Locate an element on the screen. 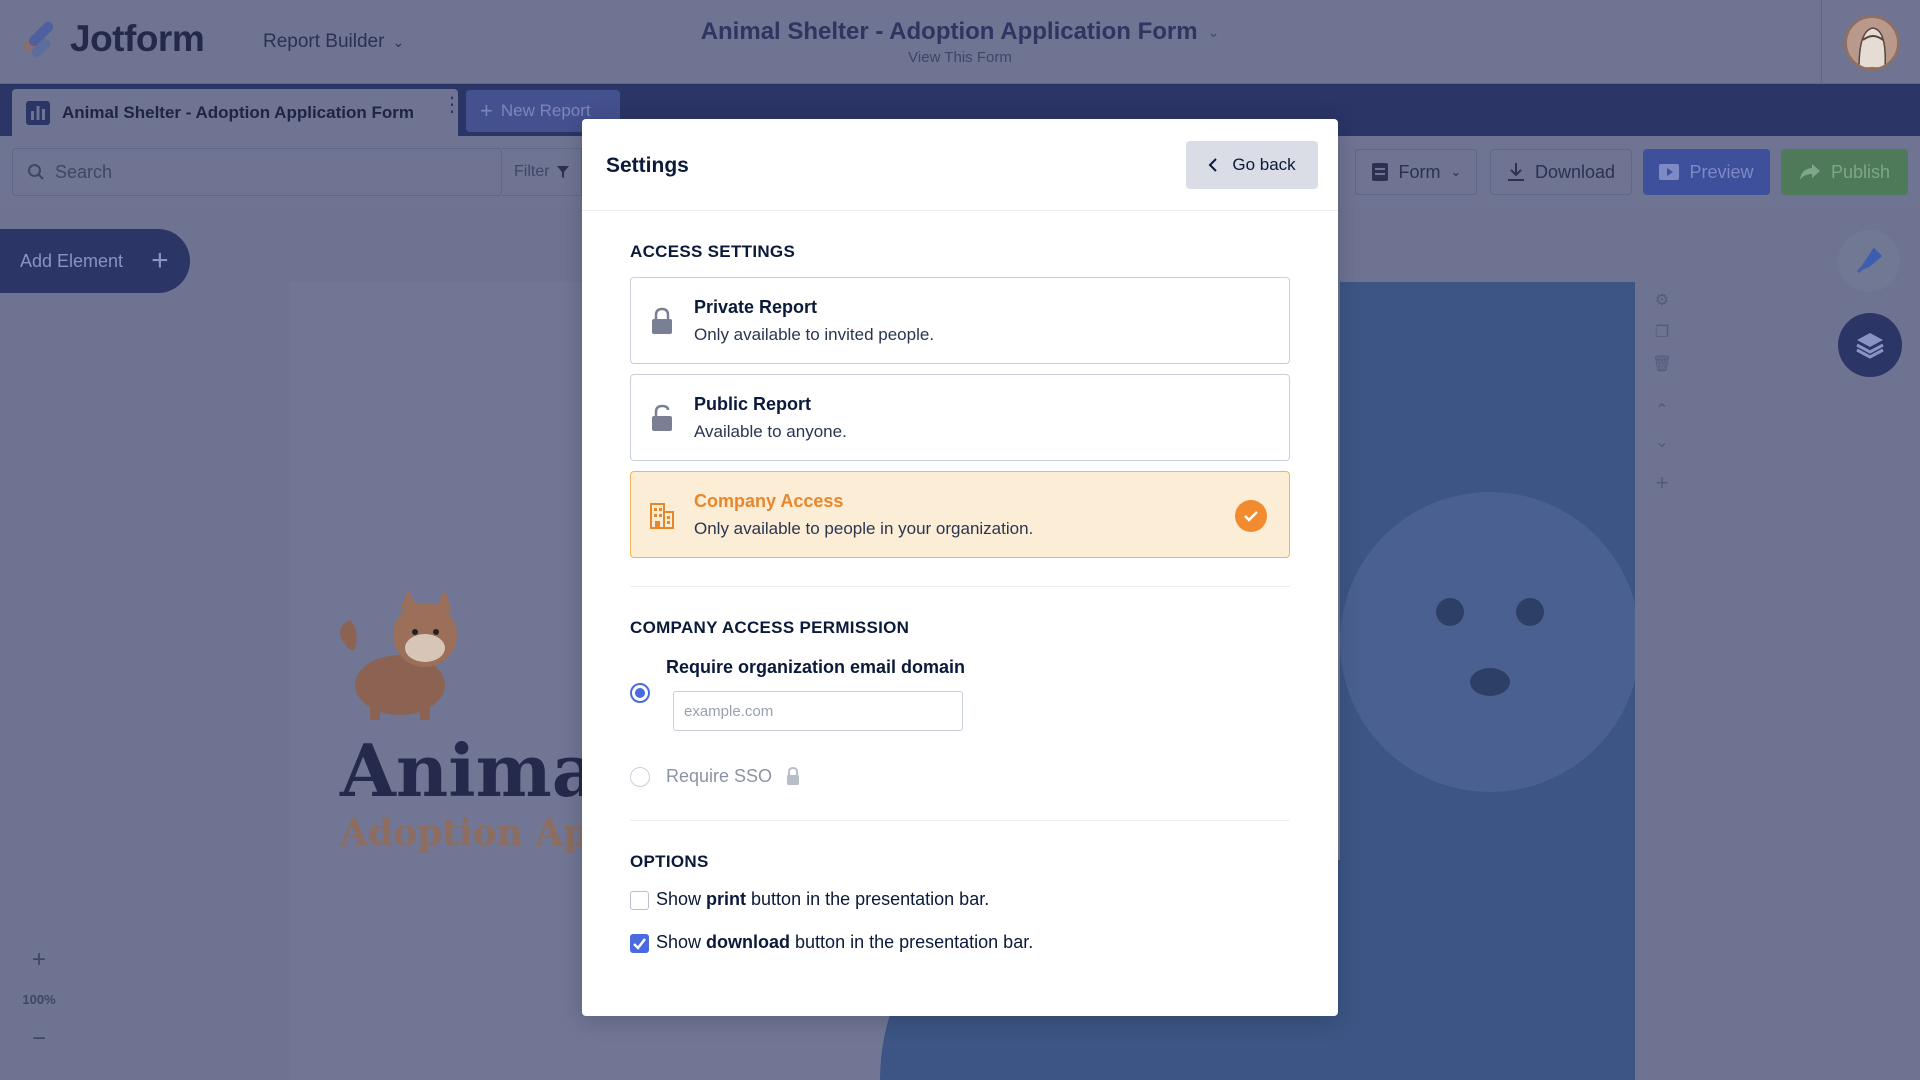 The width and height of the screenshot is (1920, 1080). public-report-option: Public Report Available to anyone. is located at coordinates (960, 417).